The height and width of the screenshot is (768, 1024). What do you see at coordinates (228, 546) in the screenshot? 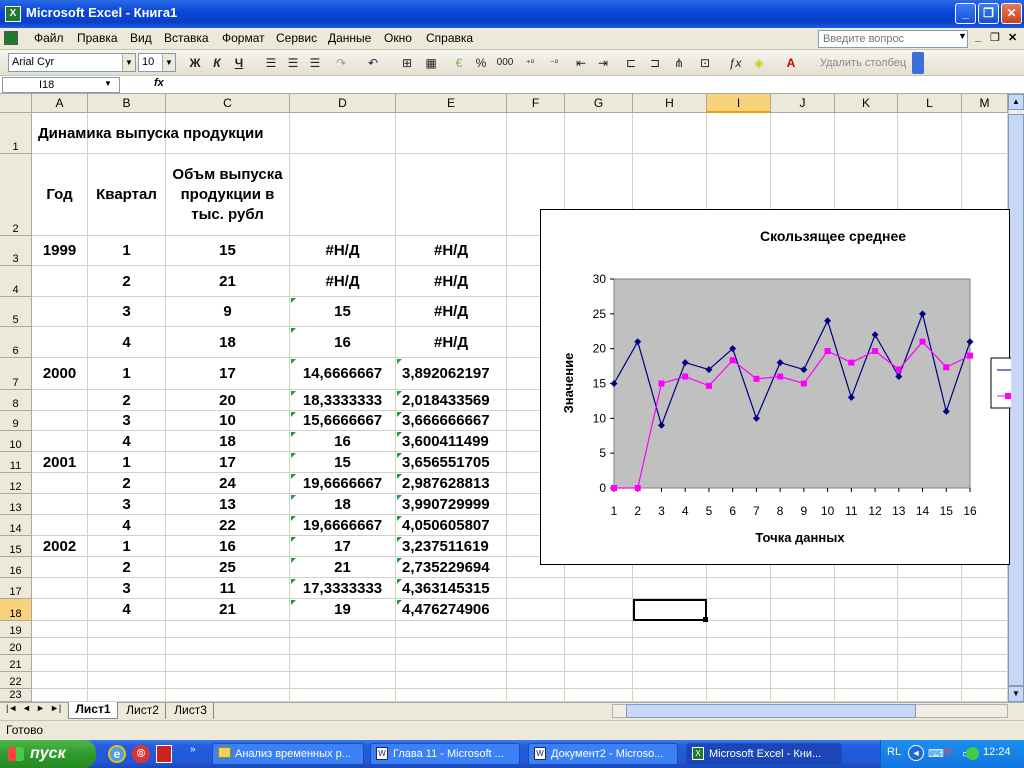
I see `volume-cell: 16` at bounding box center [228, 546].